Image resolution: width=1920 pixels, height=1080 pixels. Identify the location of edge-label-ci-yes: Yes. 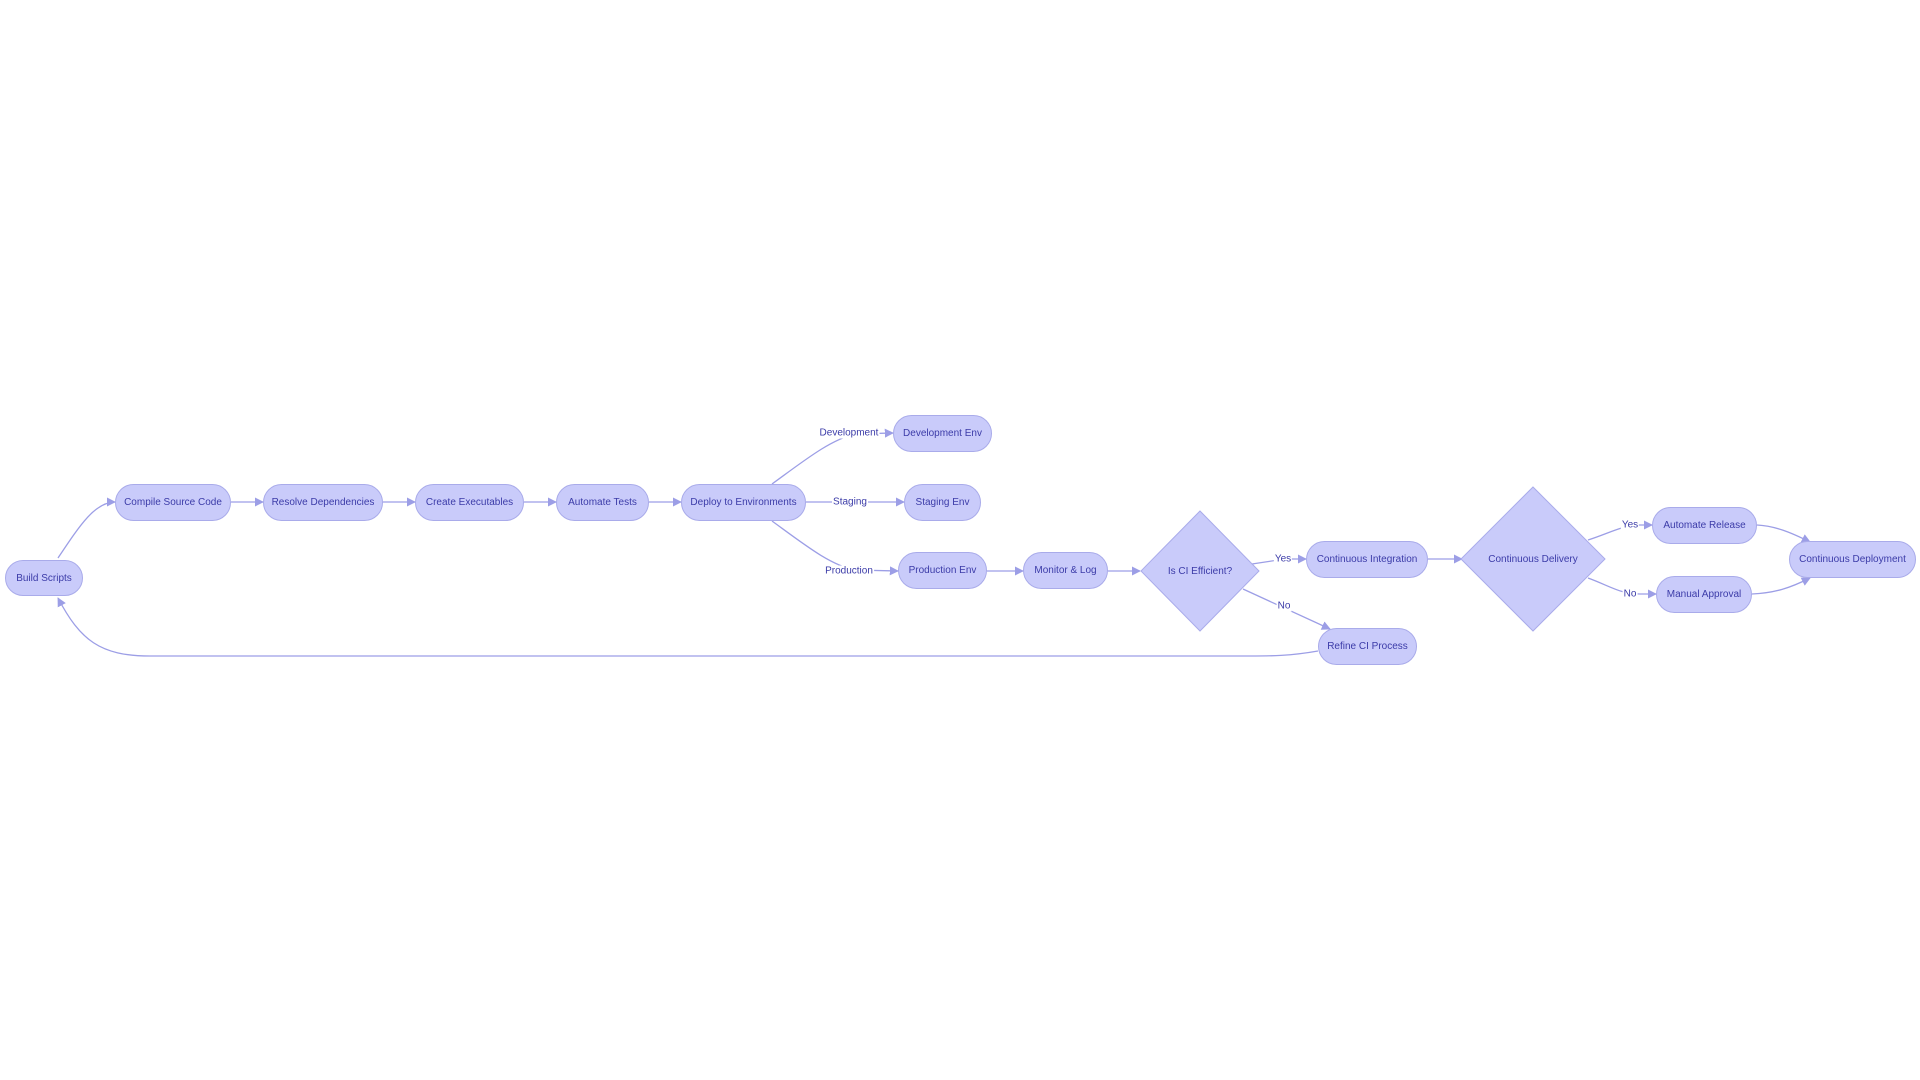
(1283, 559).